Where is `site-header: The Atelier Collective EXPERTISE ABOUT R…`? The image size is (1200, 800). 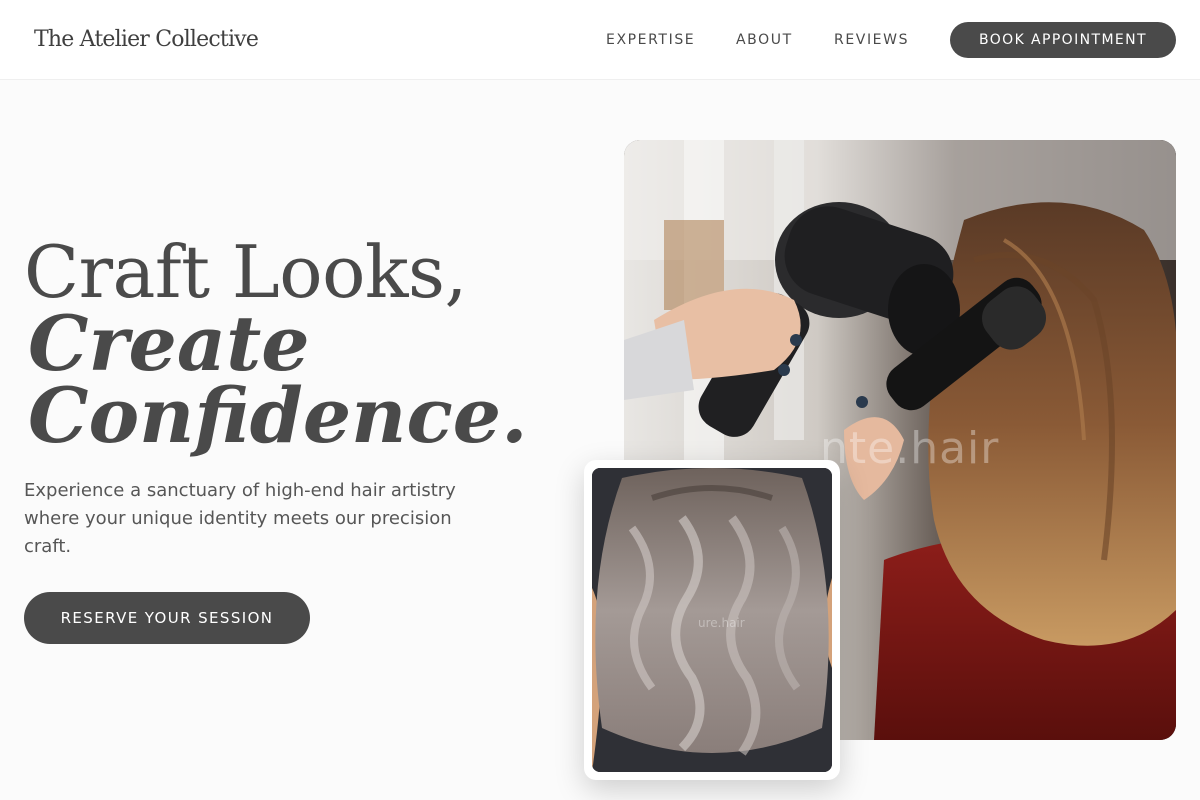 site-header: The Atelier Collective EXPERTISE ABOUT R… is located at coordinates (600, 40).